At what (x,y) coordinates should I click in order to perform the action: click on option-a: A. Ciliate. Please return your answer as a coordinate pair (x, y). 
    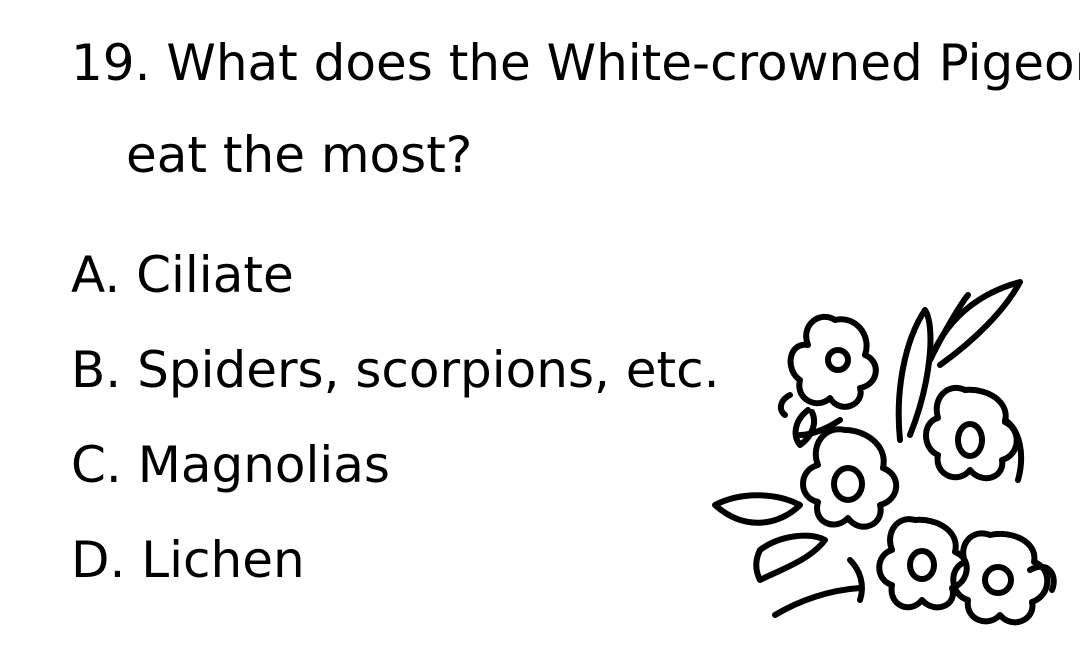
    Looking at the image, I should click on (182, 275).